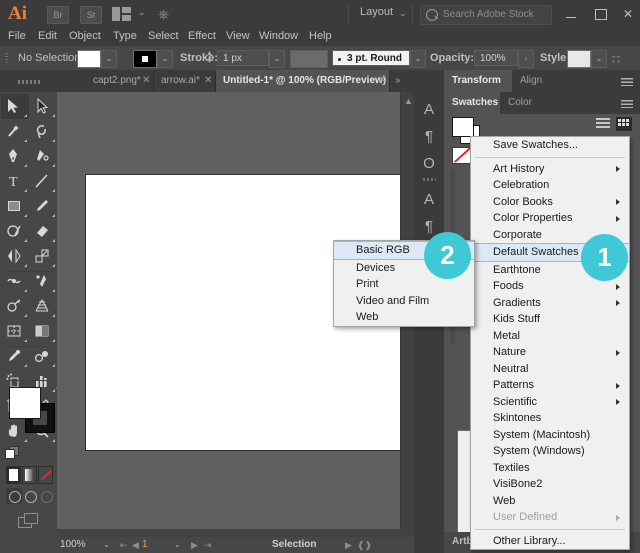  Describe the element at coordinates (550, 451) in the screenshot. I see `menu-item: System (Windows)` at that location.